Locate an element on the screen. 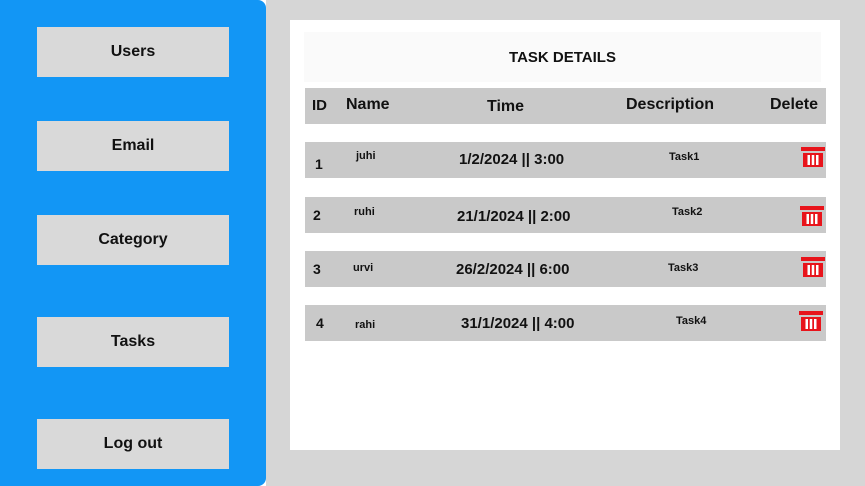 This screenshot has width=865, height=486. column-header-delete: Delete is located at coordinates (794, 104).